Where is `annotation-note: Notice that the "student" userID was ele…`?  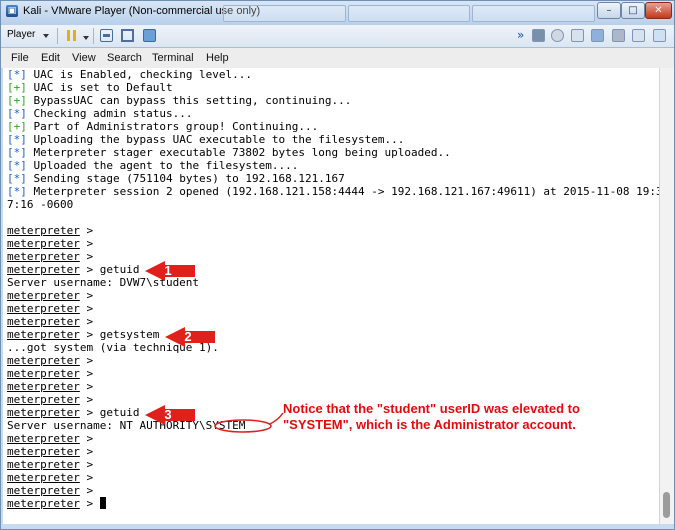 annotation-note: Notice that the "student" userID was ele… is located at coordinates (431, 417).